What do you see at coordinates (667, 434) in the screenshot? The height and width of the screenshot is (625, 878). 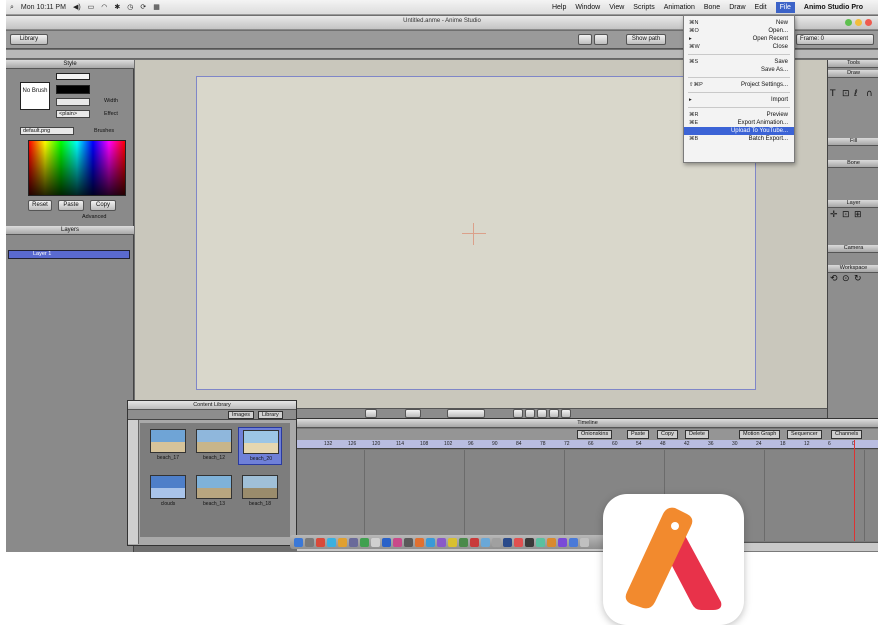 I see `timeline-copy-button: Copy` at bounding box center [667, 434].